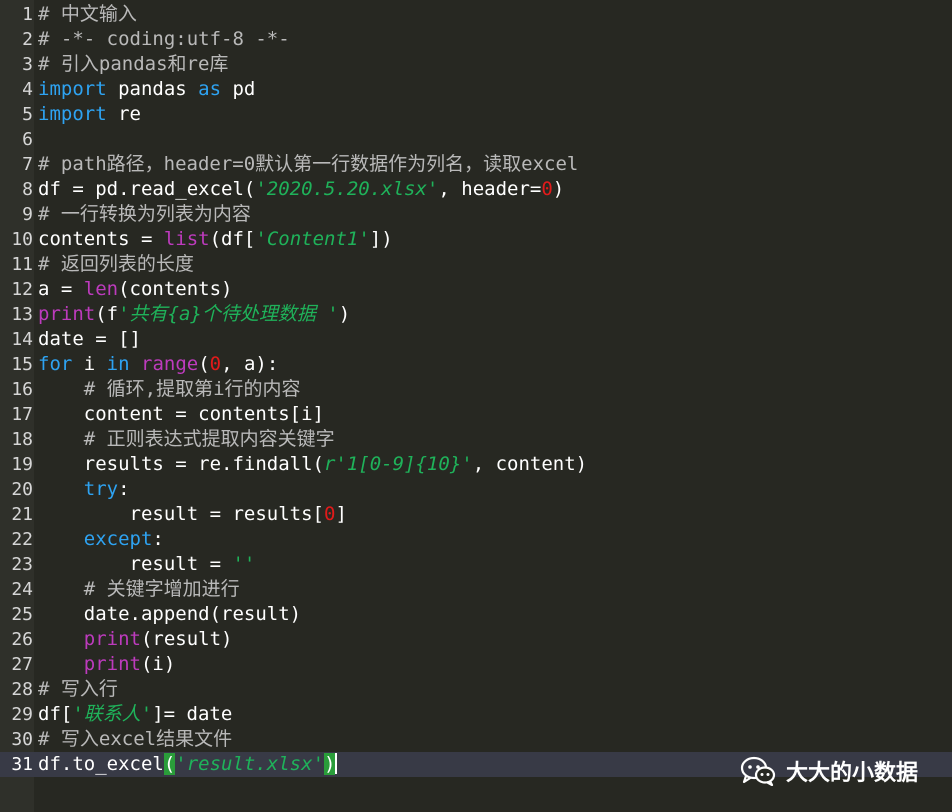  I want to click on token-str: 'Content1', so click(312, 239).